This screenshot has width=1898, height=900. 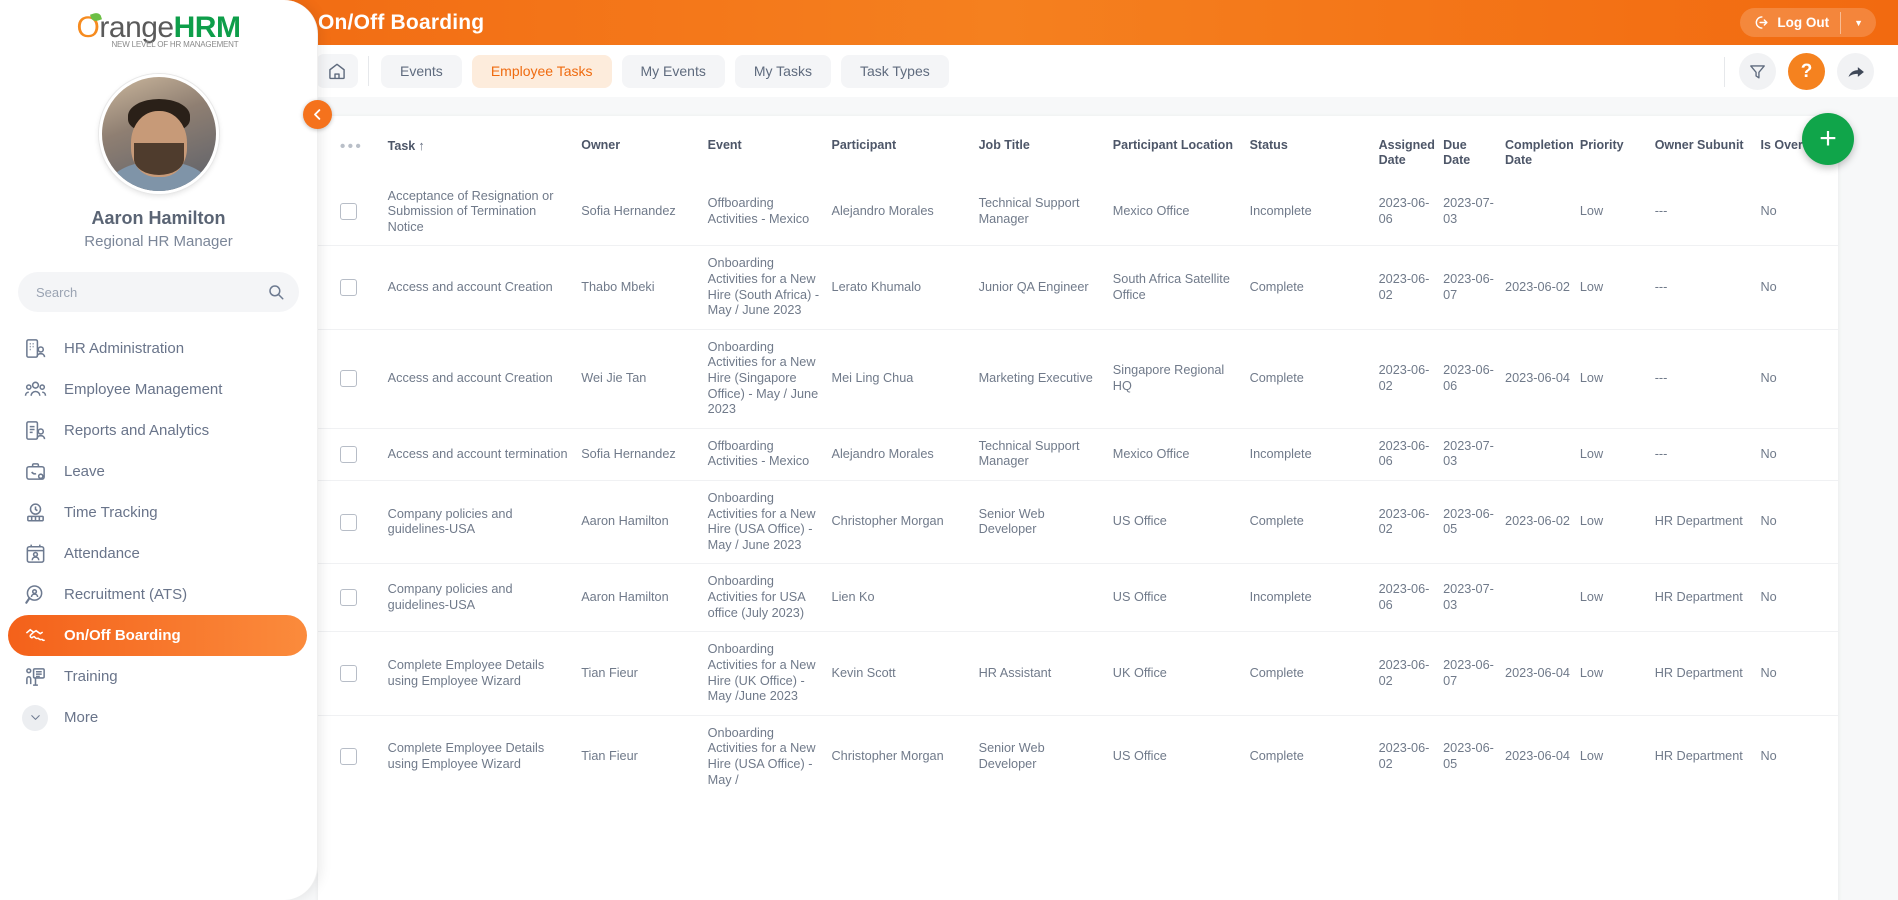 What do you see at coordinates (401, 22) in the screenshot?
I see `page-title: On/Off Boarding` at bounding box center [401, 22].